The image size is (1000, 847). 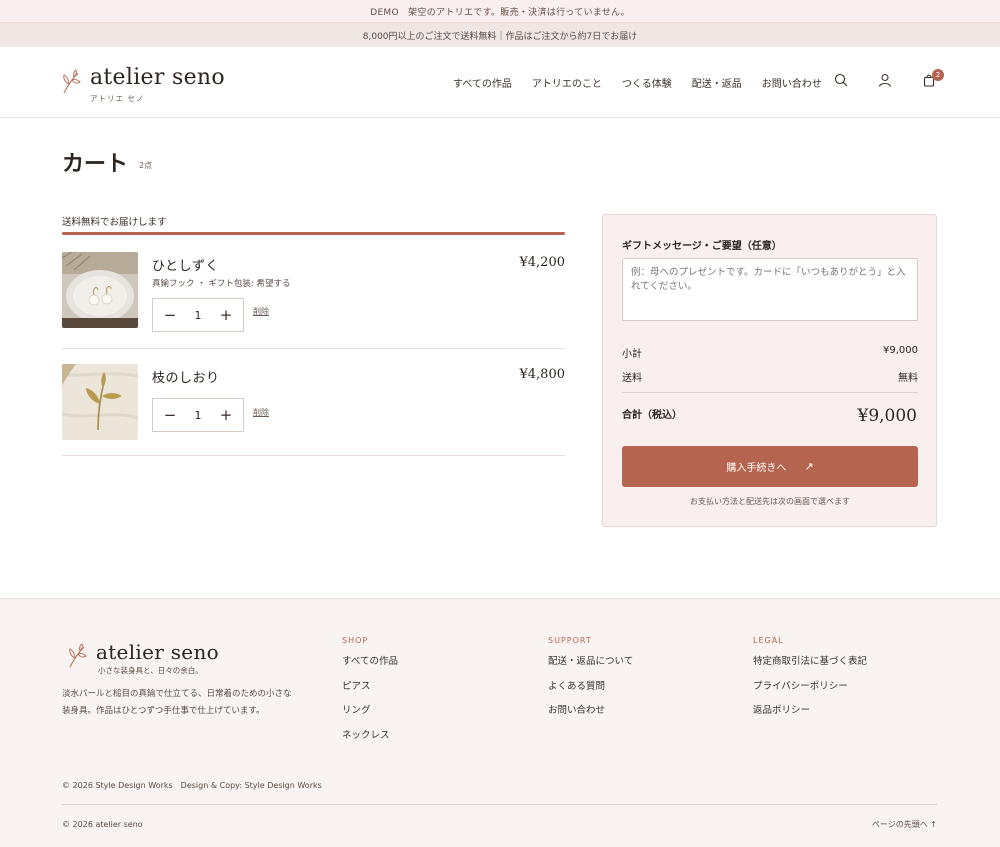 What do you see at coordinates (885, 80) in the screenshot?
I see `user-icon` at bounding box center [885, 80].